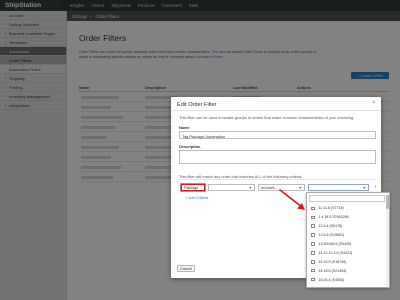  What do you see at coordinates (332, 261) in the screenshot?
I see `option-label: 15 15.5 (S18749)` at bounding box center [332, 261].